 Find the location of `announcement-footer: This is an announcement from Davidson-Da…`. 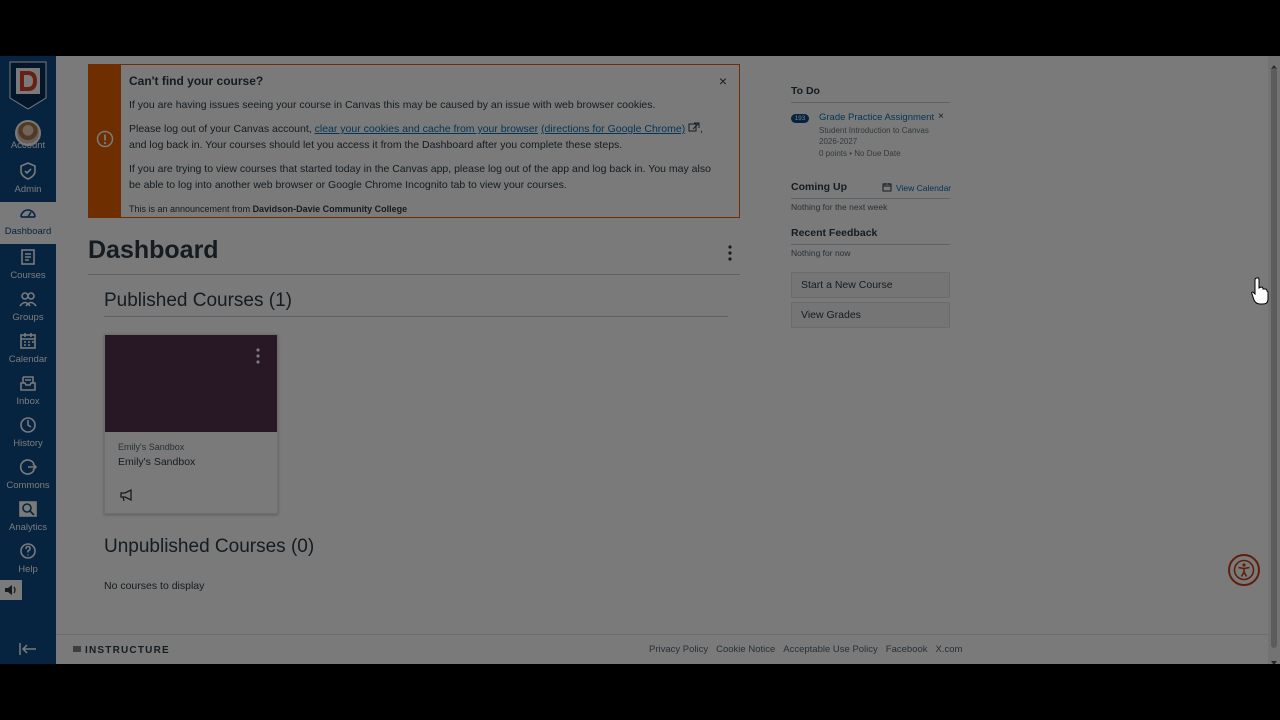

announcement-footer: This is an announcement from Davidson-Da… is located at coordinates (420, 209).